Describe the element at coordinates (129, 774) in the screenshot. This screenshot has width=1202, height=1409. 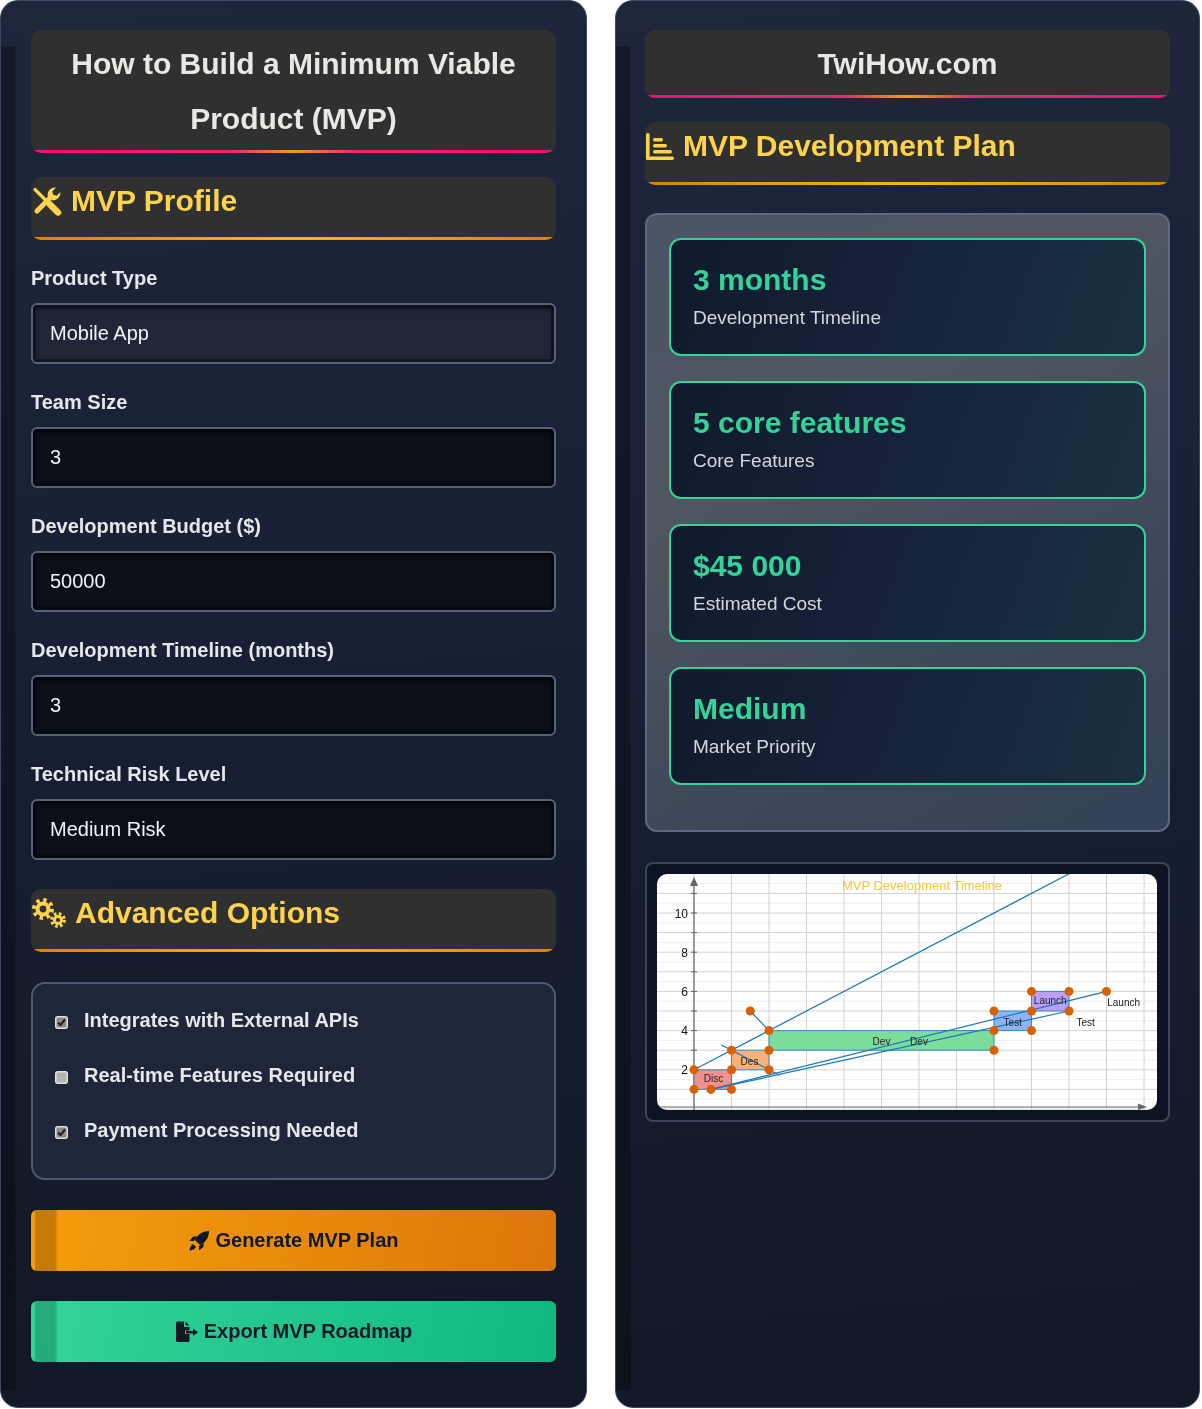
I see `field-label: Technical Risk Level` at that location.